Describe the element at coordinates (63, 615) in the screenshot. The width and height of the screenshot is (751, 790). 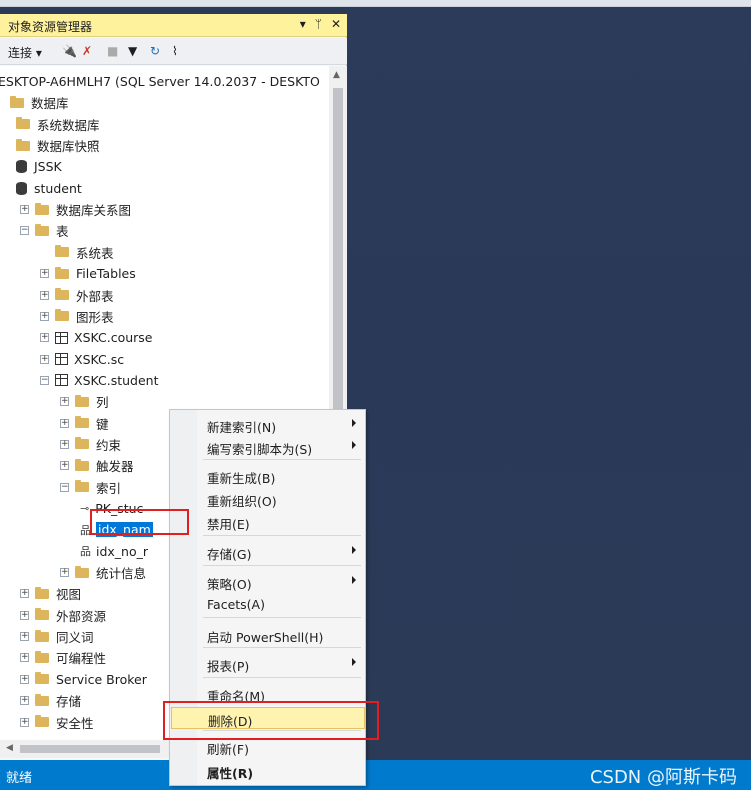
I see `tree-node: + 外部资源` at that location.